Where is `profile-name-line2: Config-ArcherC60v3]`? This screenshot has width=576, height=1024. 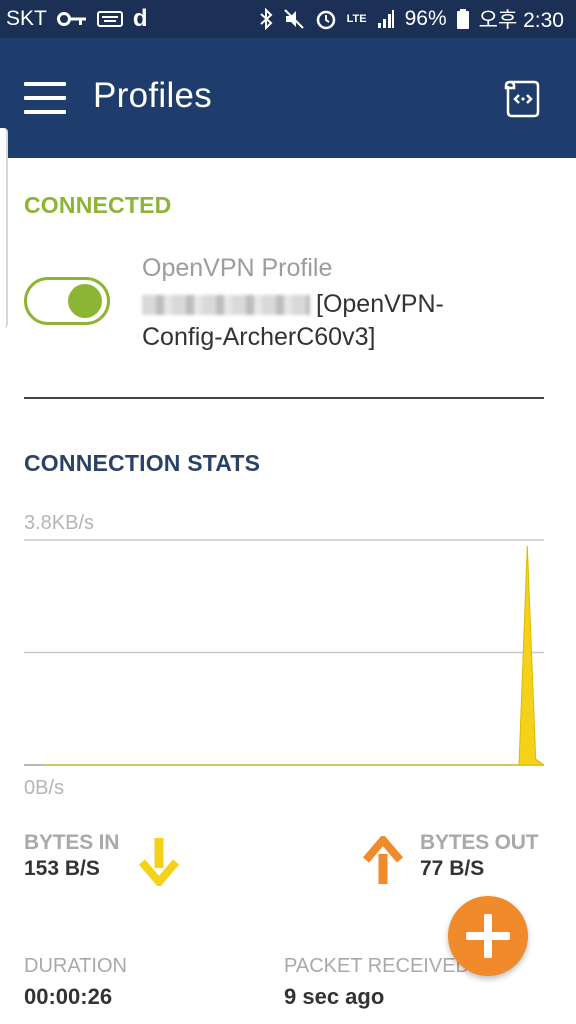
profile-name-line2: Config-ArcherC60v3] is located at coordinates (259, 337).